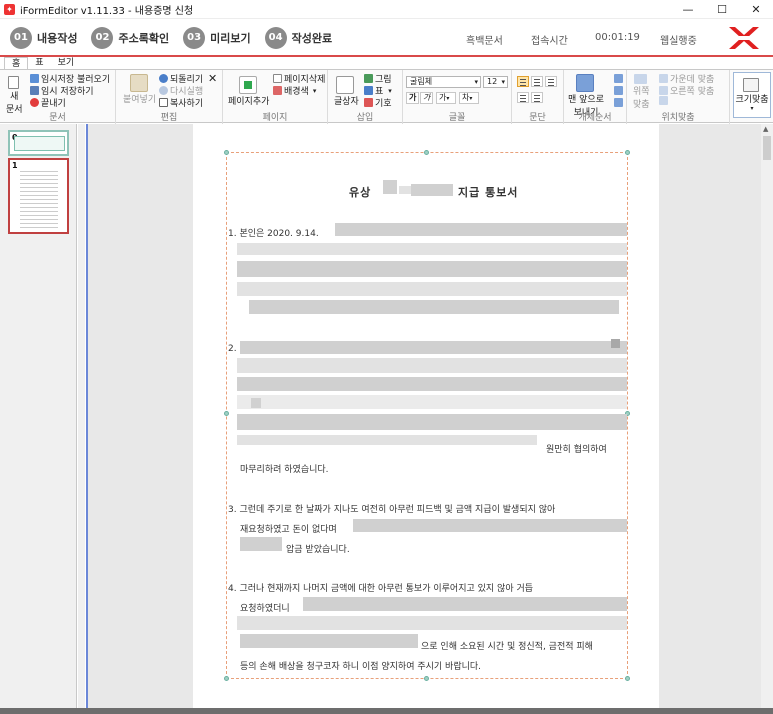 This screenshot has height=714, width=773. I want to click on align-top-label: 맞춤, so click(641, 105).